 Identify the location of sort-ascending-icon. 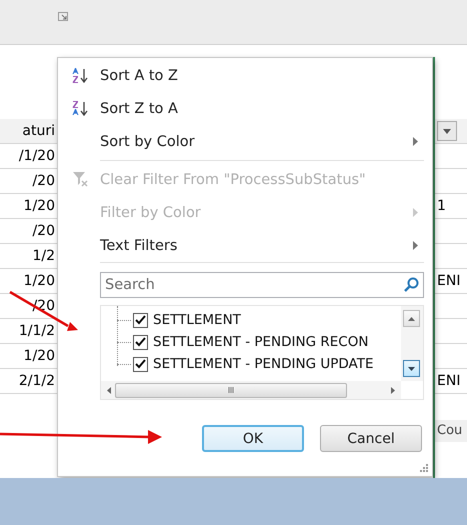
(80, 76).